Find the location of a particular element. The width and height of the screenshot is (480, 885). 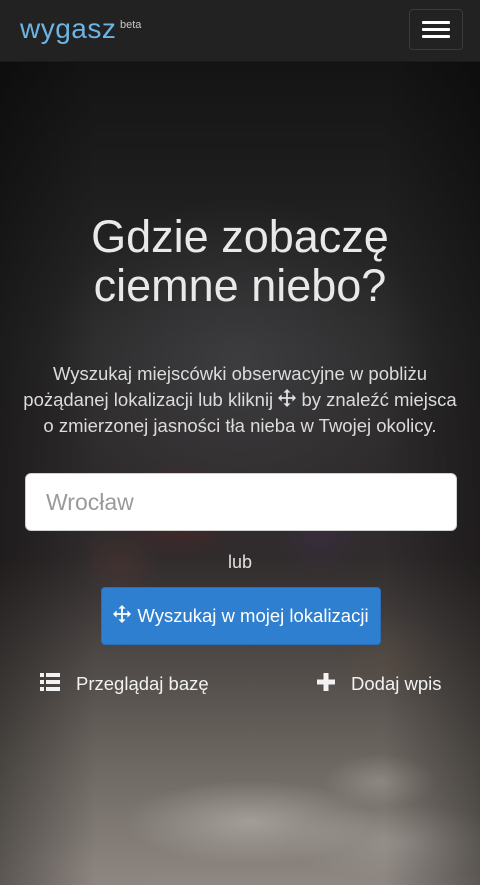

locate-me-label: Wyszukaj w mojej lokalizacji is located at coordinates (253, 615).